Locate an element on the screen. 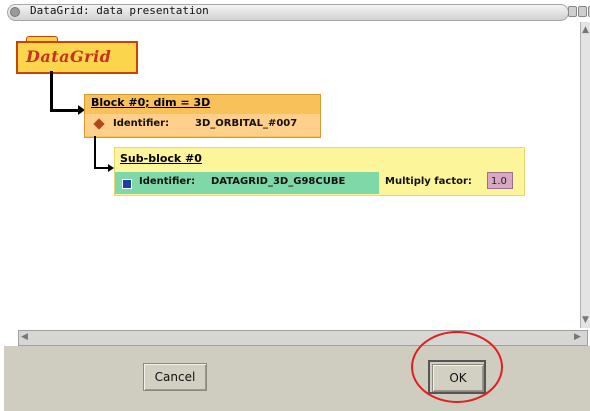 The image size is (590, 411). window-controls is located at coordinates (579, 12).